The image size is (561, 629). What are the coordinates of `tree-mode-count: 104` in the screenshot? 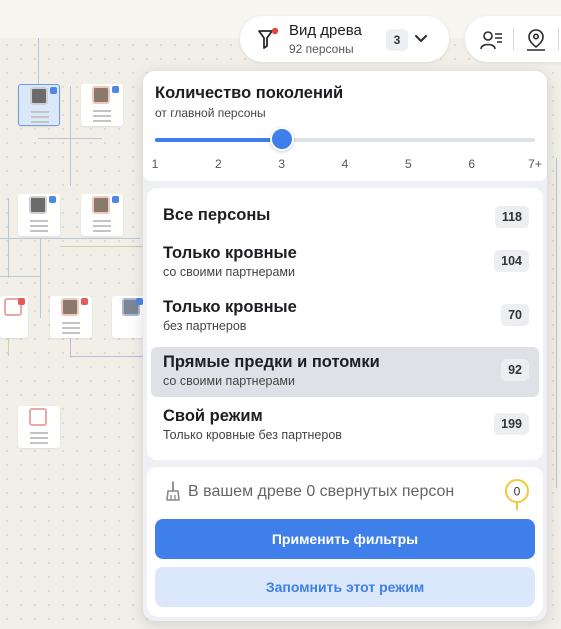 It's located at (511, 261).